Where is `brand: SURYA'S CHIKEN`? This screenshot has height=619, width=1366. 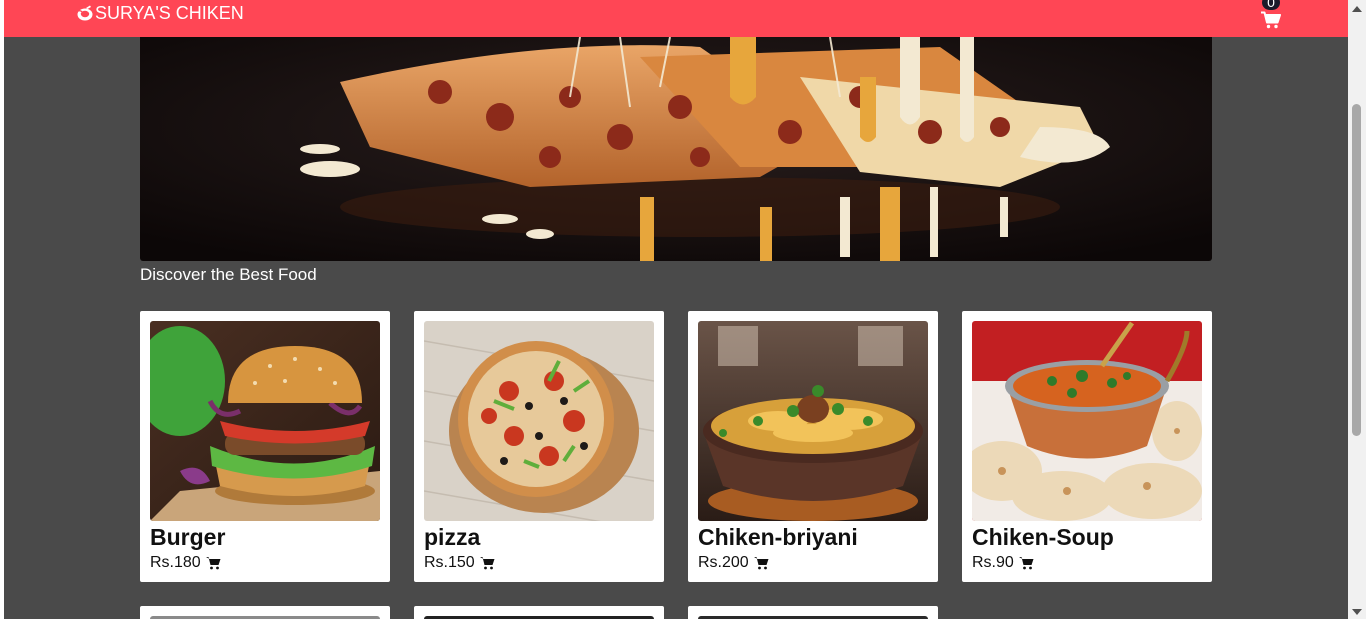 brand: SURYA'S CHIKEN is located at coordinates (160, 13).